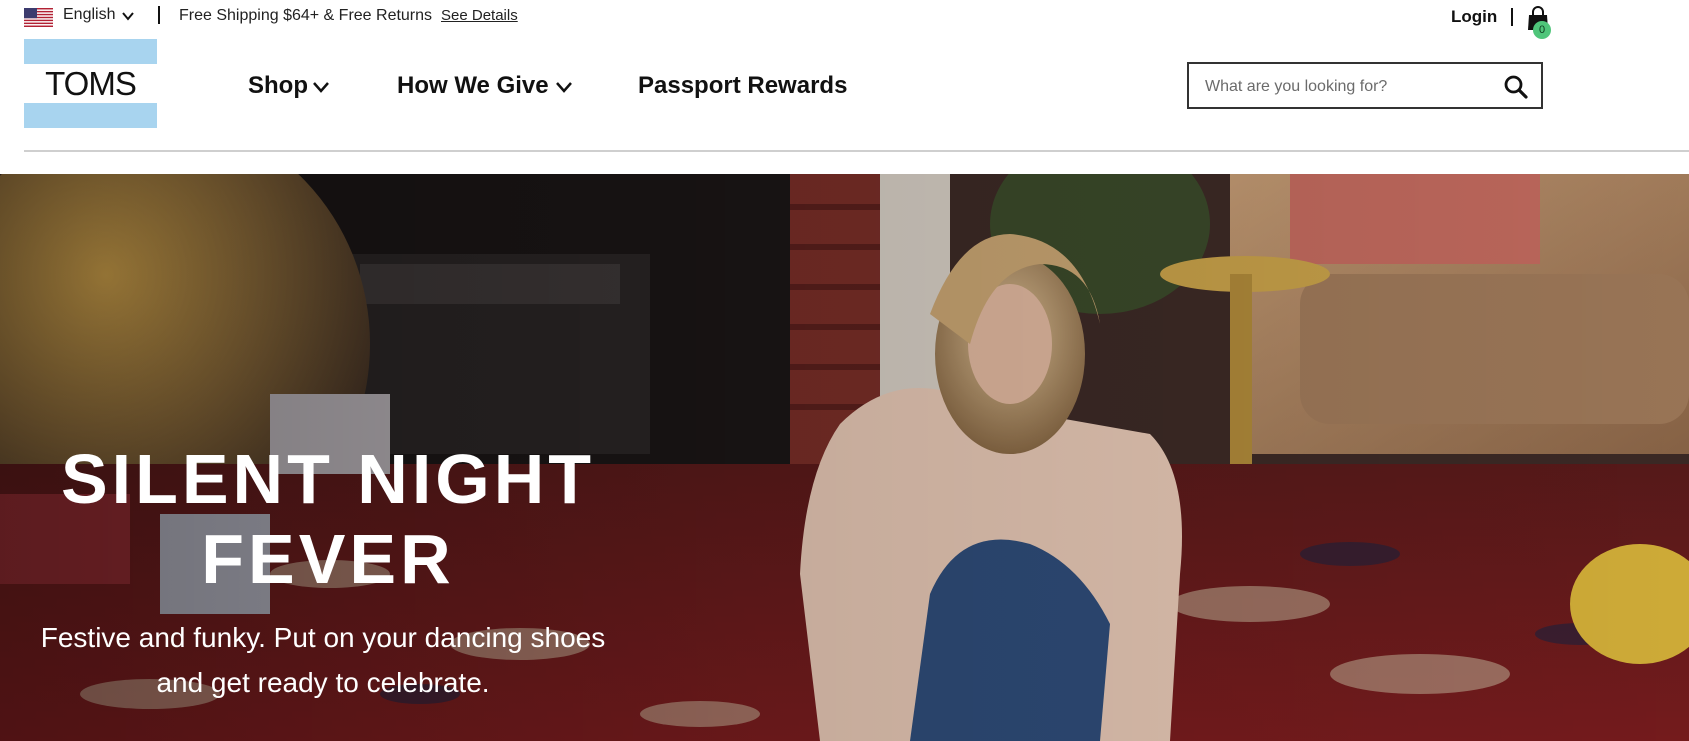 The height and width of the screenshot is (741, 1689). Describe the element at coordinates (479, 15) in the screenshot. I see `see-details-link: See Details` at that location.